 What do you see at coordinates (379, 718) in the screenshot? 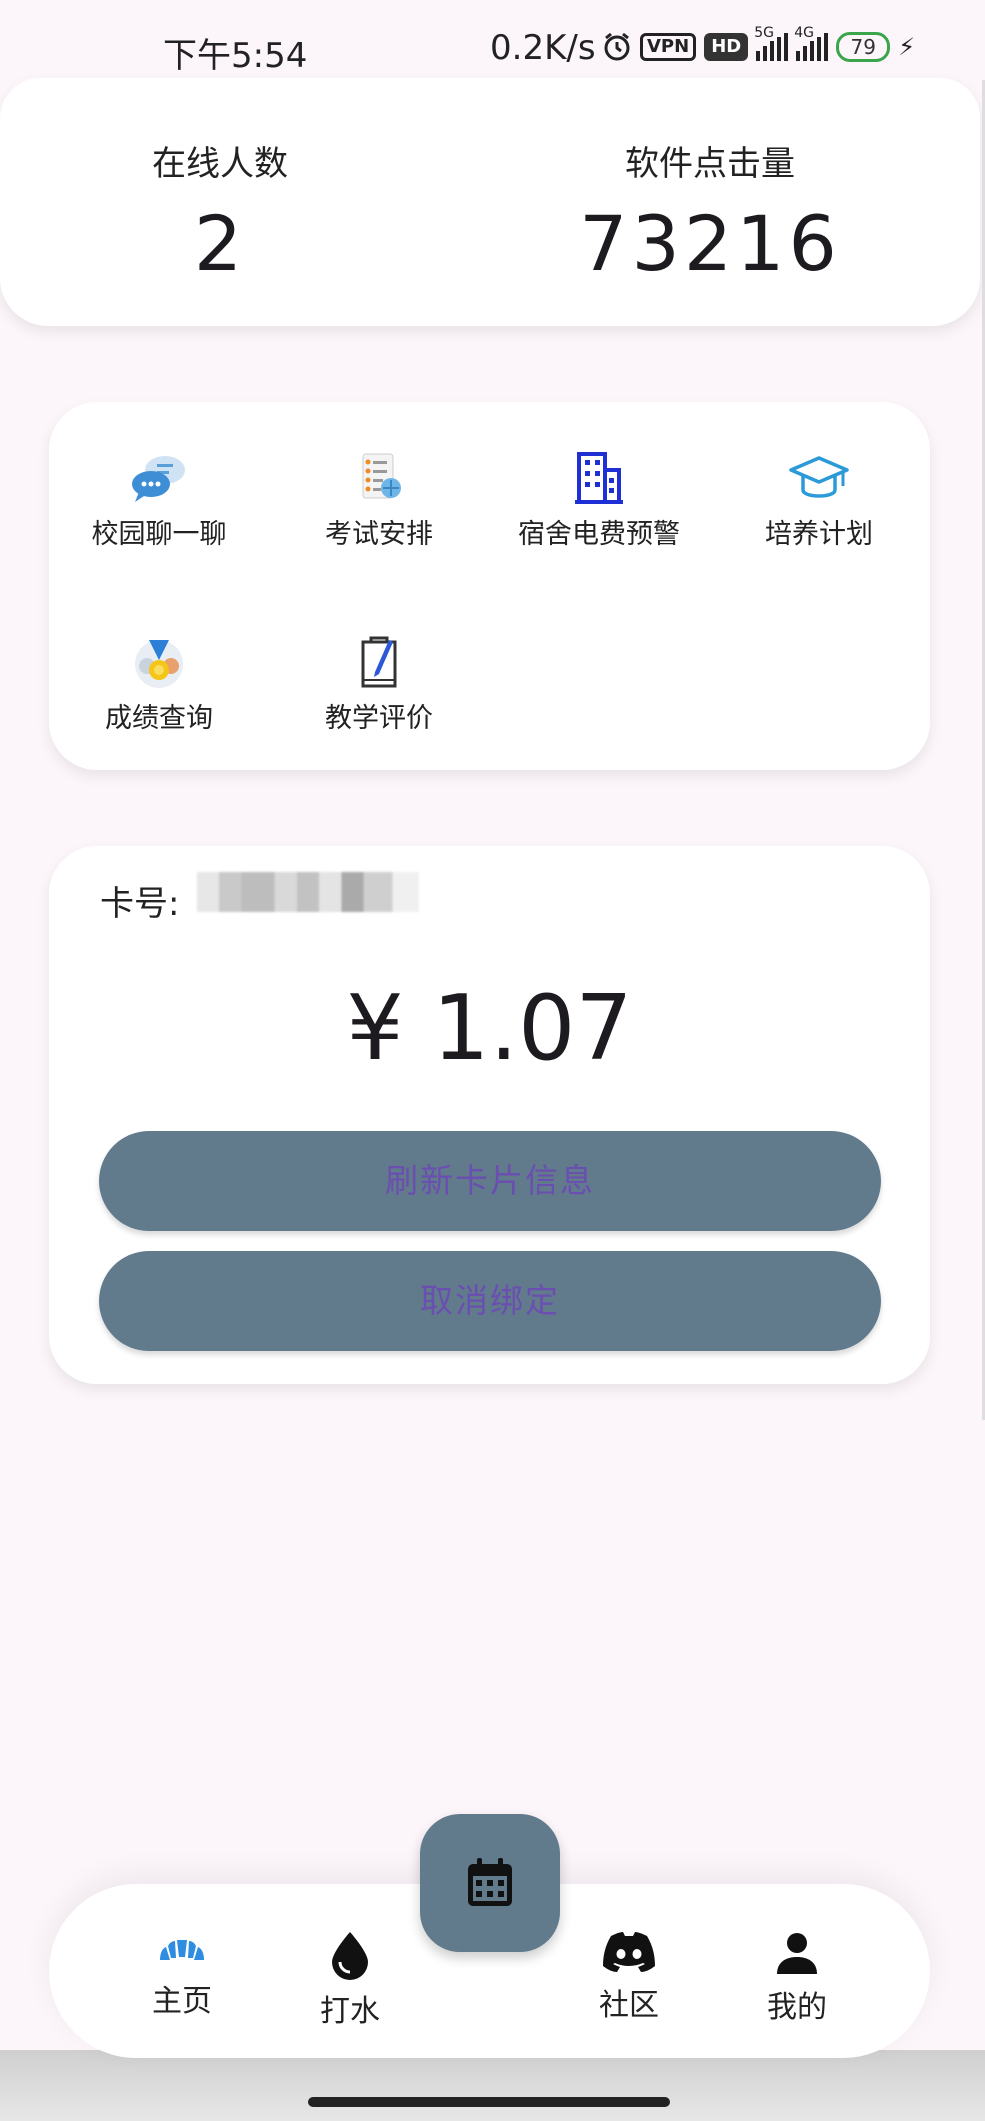
I see `grid-item-label: 教学评价` at bounding box center [379, 718].